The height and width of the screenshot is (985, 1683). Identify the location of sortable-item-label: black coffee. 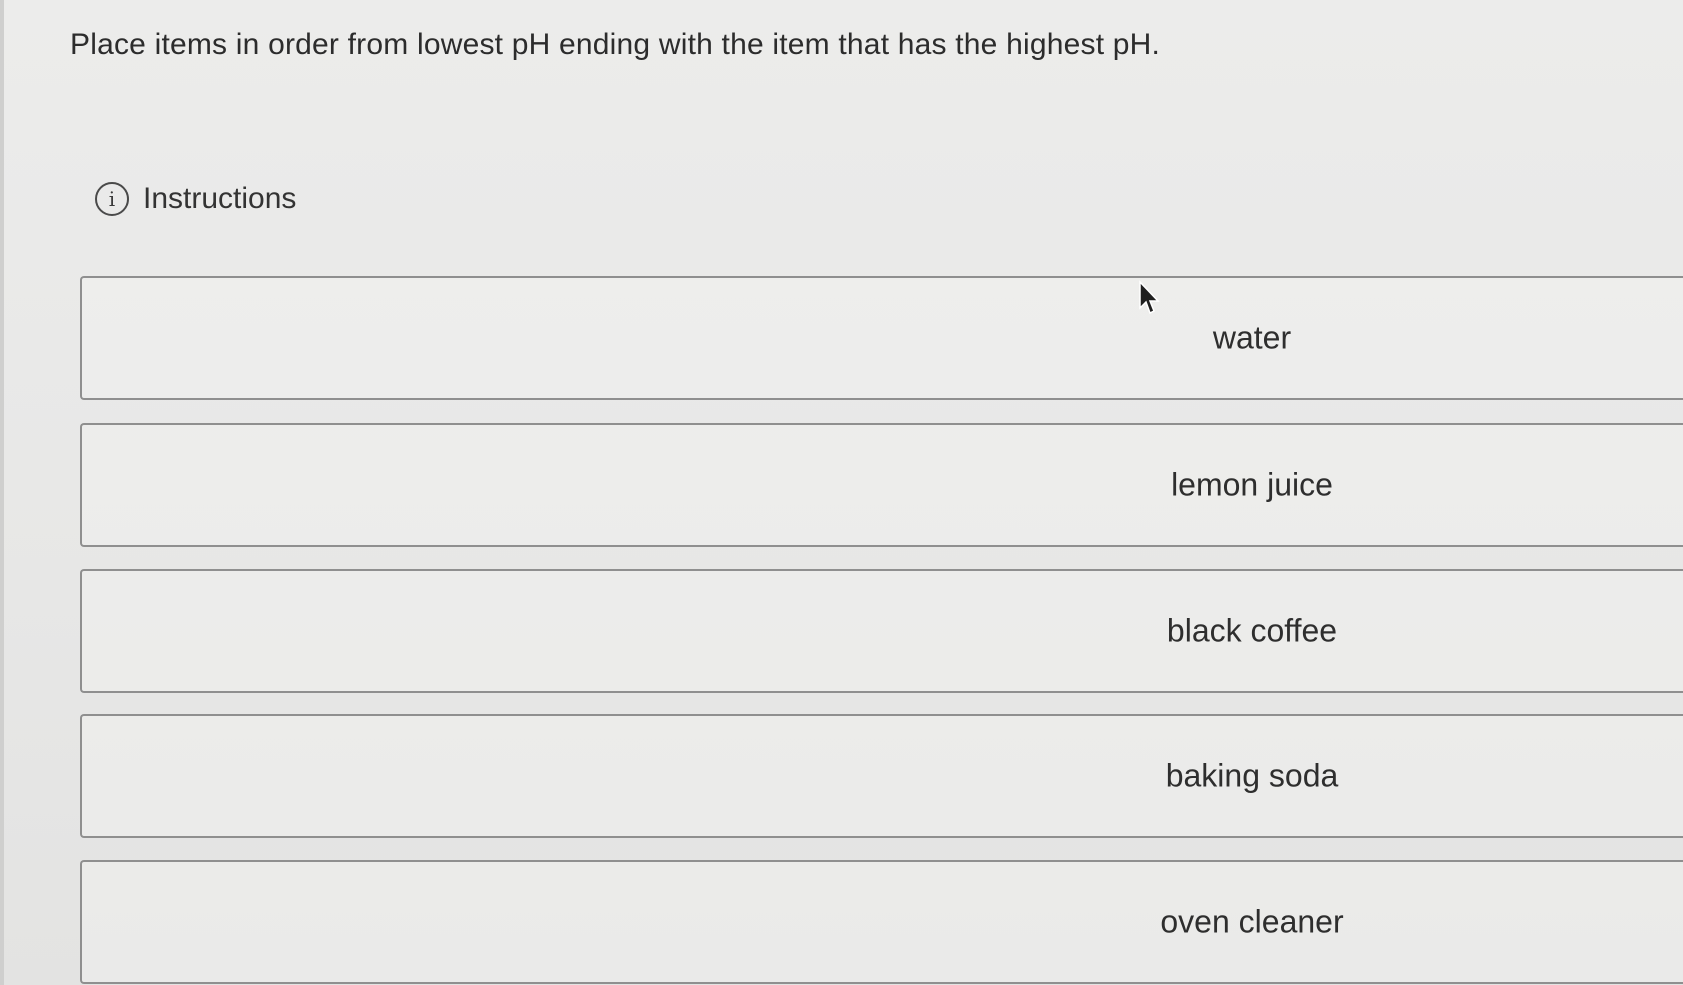
(1252, 630).